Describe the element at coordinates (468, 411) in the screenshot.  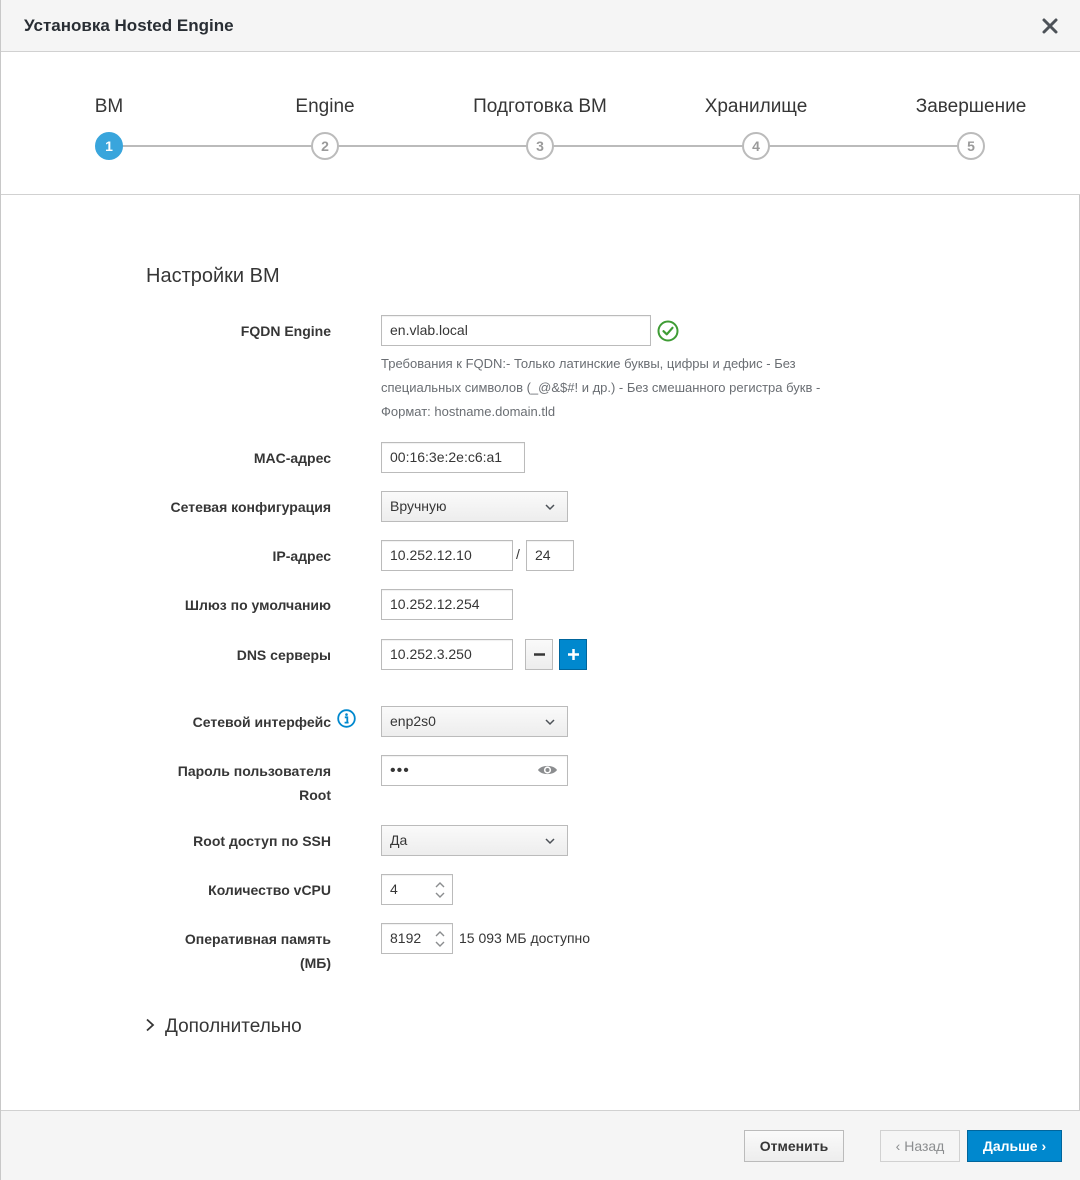
I see `help-line: Формат: hostname.domain.tld` at that location.